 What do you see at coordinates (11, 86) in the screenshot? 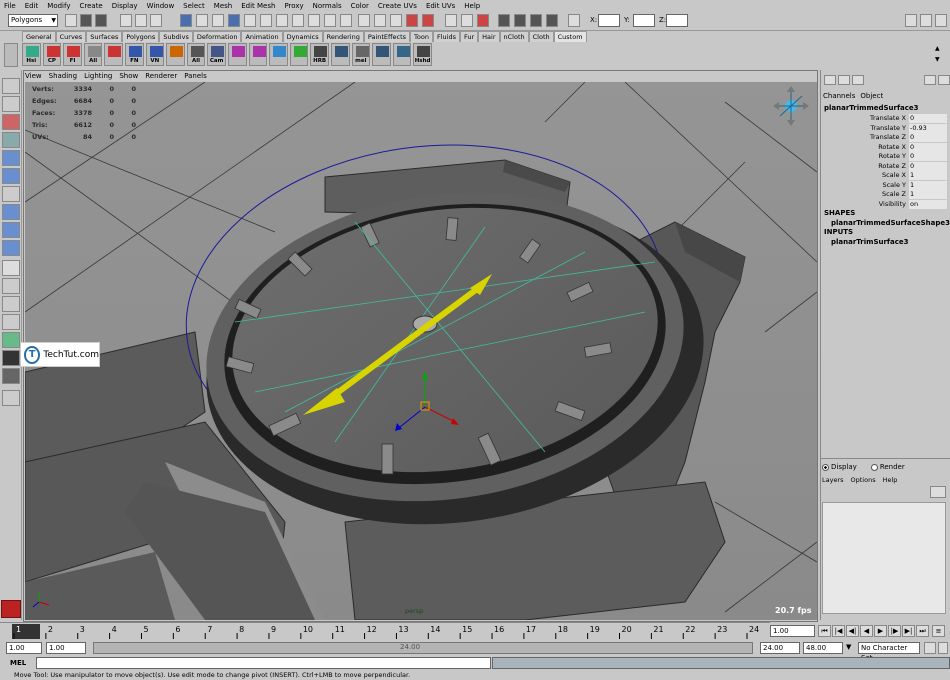
I see `select-tool-icon` at bounding box center [11, 86].